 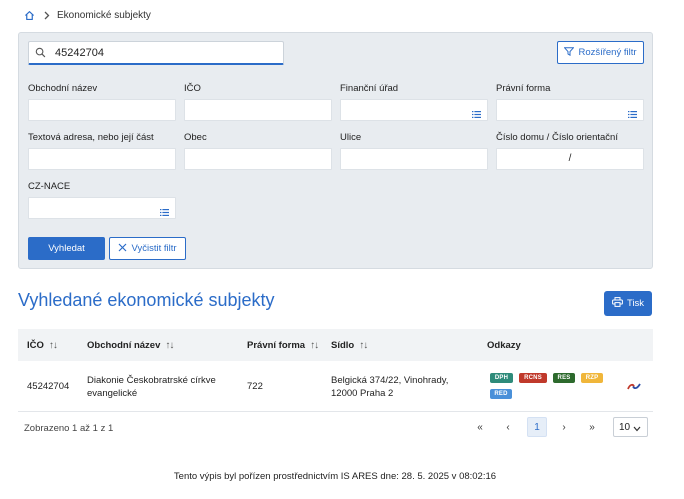 What do you see at coordinates (258, 110) in the screenshot?
I see `ico-field` at bounding box center [258, 110].